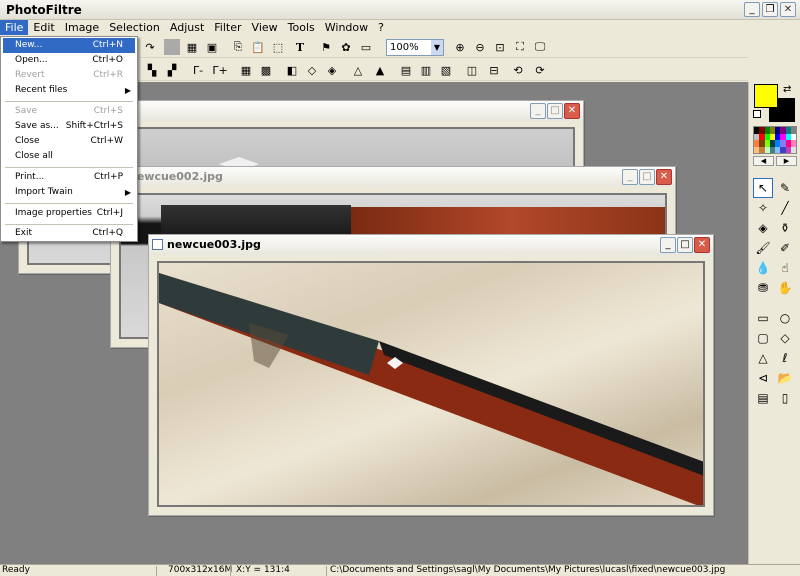 This screenshot has width=800, height=576. What do you see at coordinates (437, 47) in the screenshot?
I see `chevron-down-icon: ▼` at bounding box center [437, 47].